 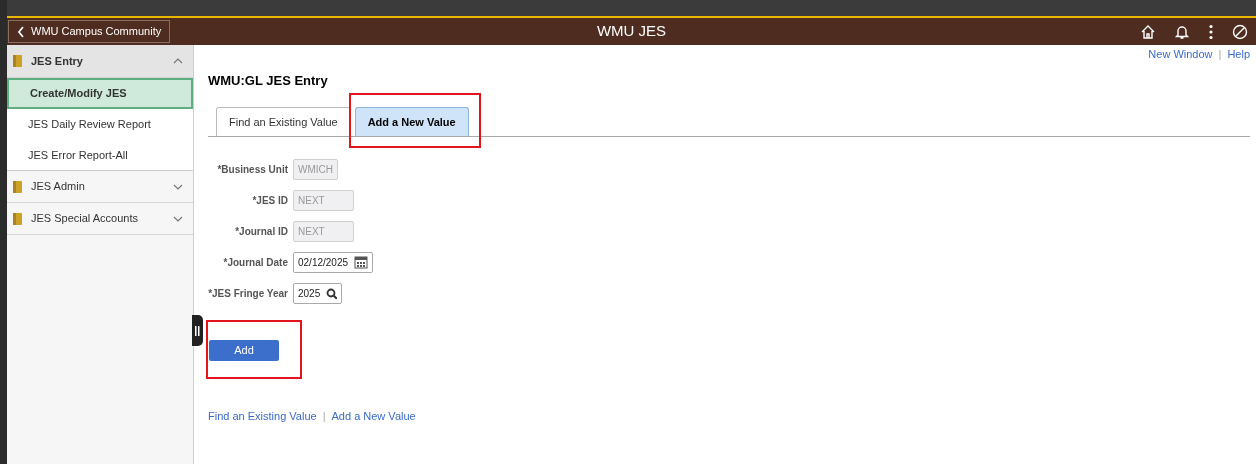 I want to click on sidebar-item: JES Error Report-All, so click(x=100, y=155).